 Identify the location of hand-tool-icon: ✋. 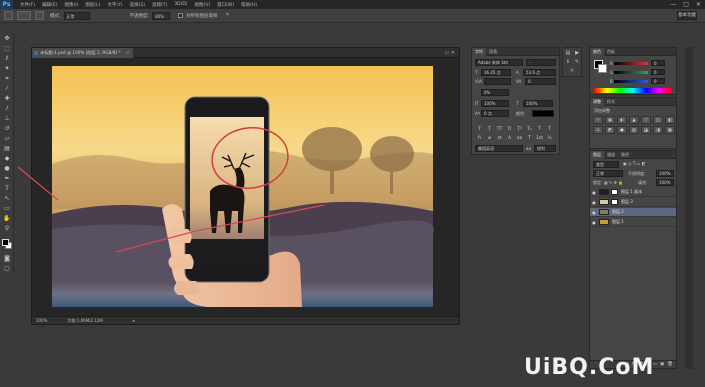
(7, 218).